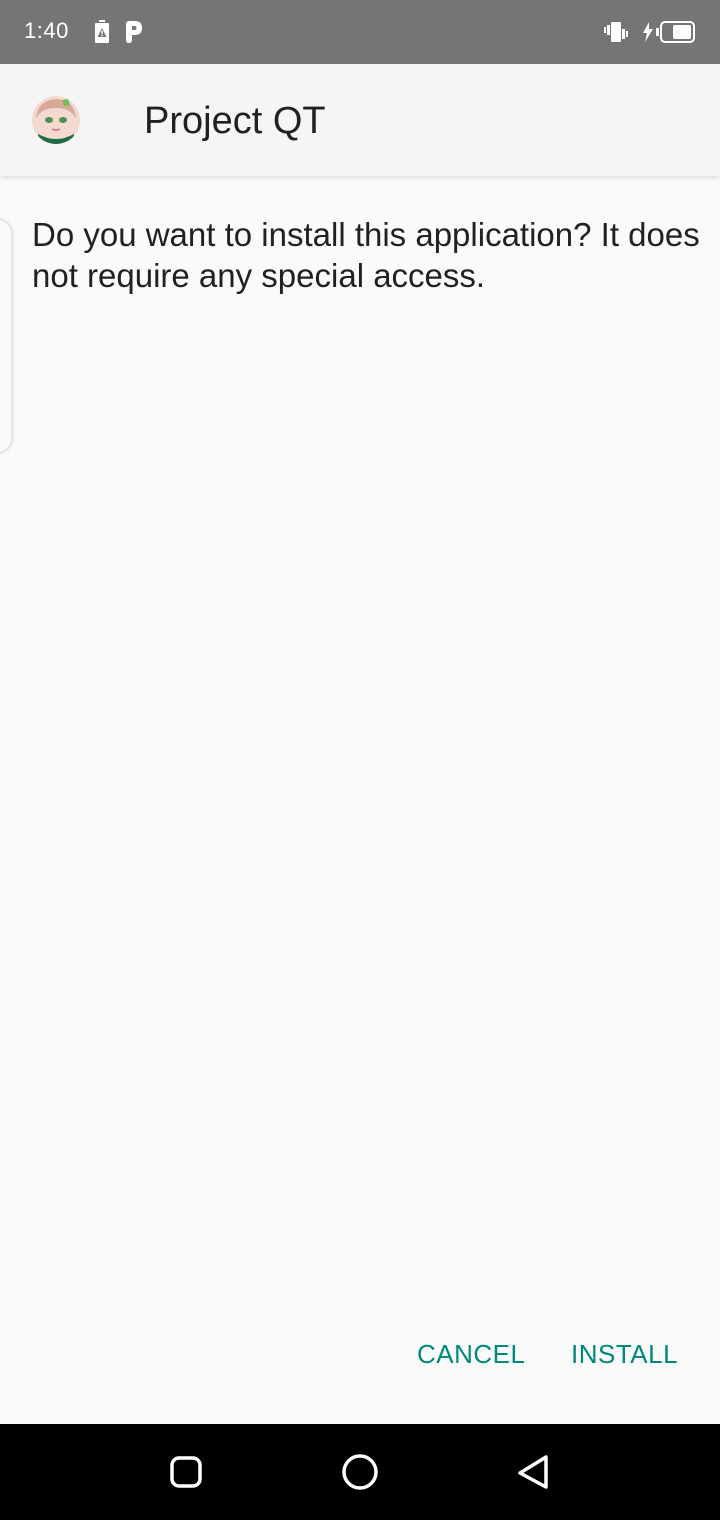 This screenshot has height=1520, width=720. I want to click on edge-panel-handle, so click(6, 336).